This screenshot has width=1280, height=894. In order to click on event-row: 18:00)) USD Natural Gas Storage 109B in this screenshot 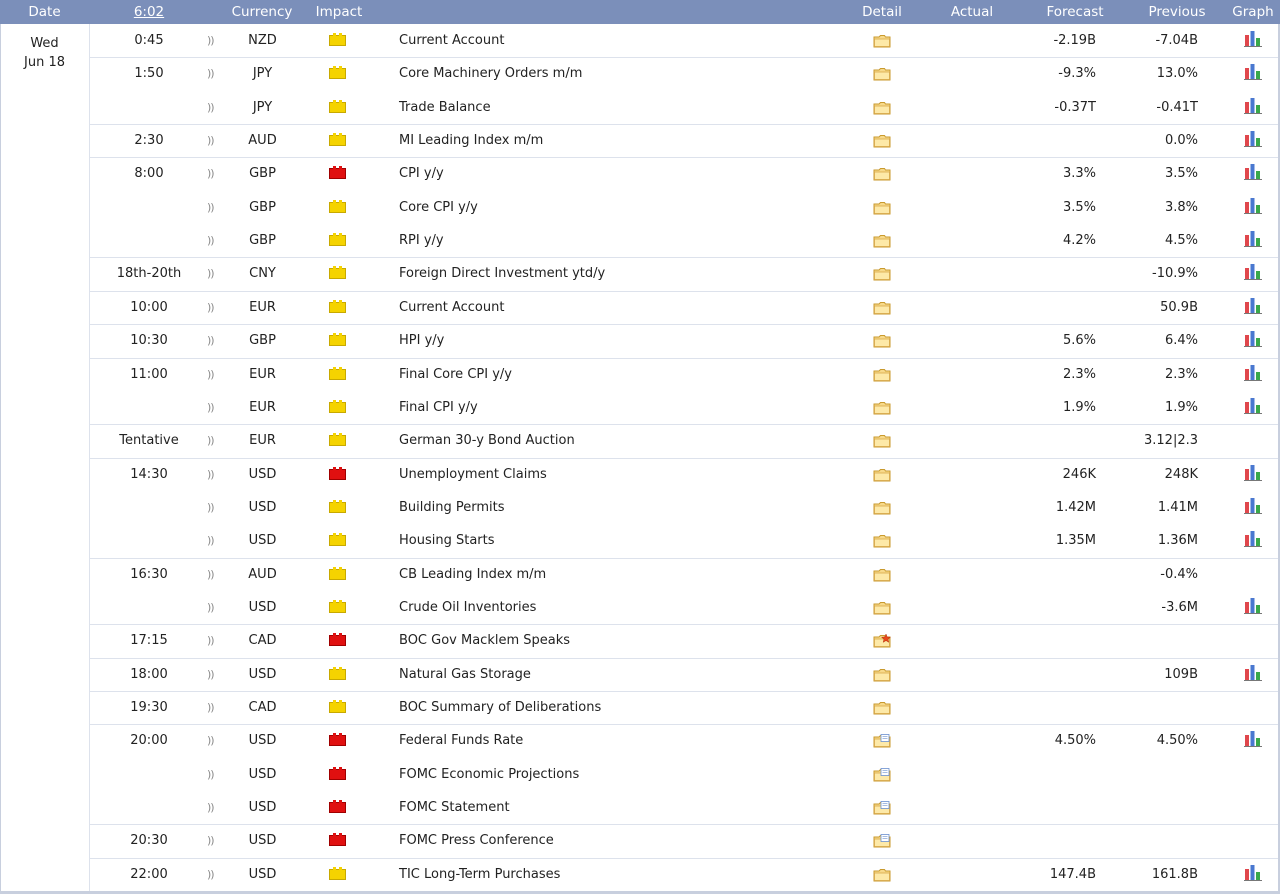, I will do `click(684, 674)`.